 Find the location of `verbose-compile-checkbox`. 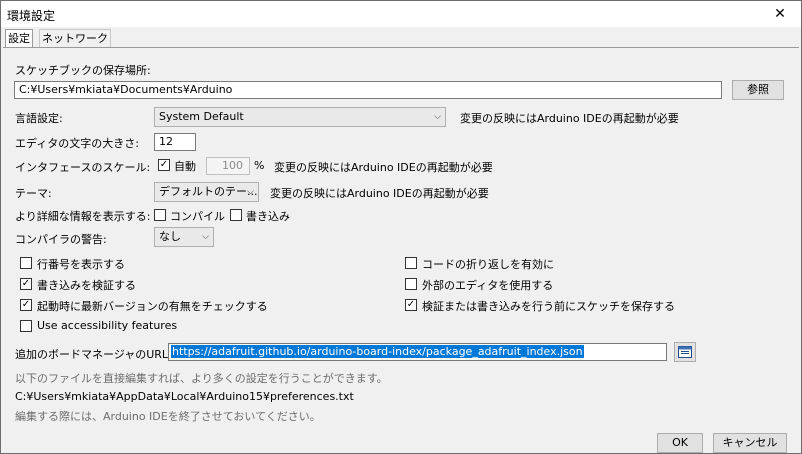

verbose-compile-checkbox is located at coordinates (160, 215).